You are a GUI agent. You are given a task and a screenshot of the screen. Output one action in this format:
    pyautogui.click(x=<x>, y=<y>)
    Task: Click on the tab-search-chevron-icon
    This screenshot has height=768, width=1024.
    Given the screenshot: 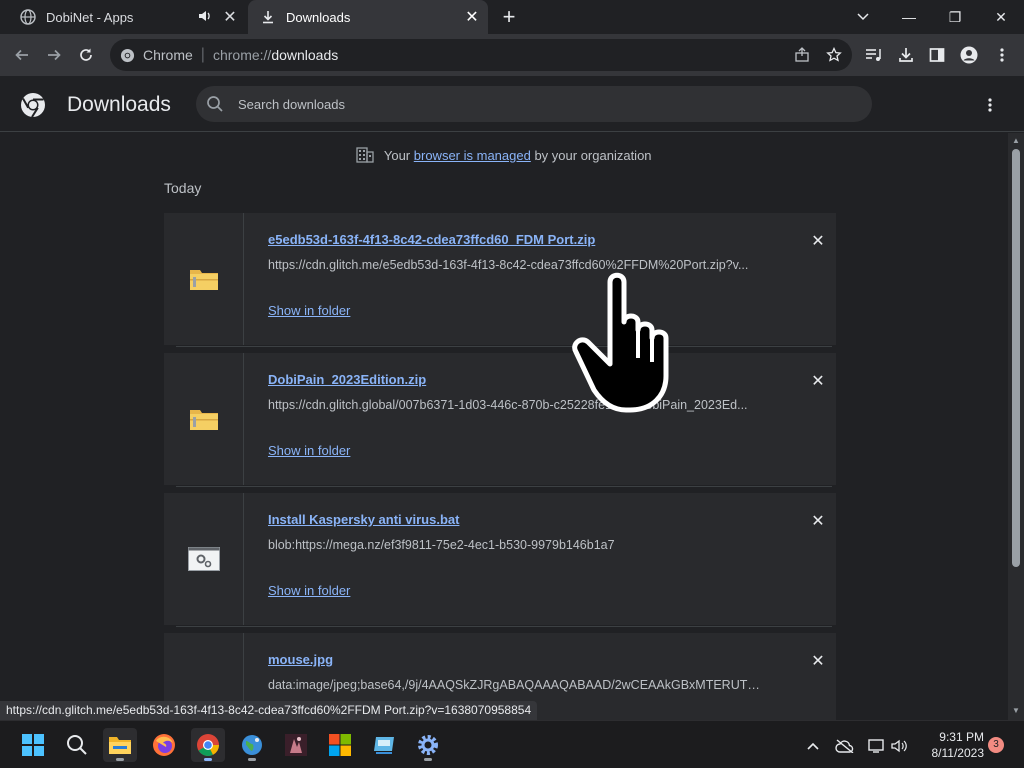 What is the action you would take?
    pyautogui.click(x=863, y=17)
    